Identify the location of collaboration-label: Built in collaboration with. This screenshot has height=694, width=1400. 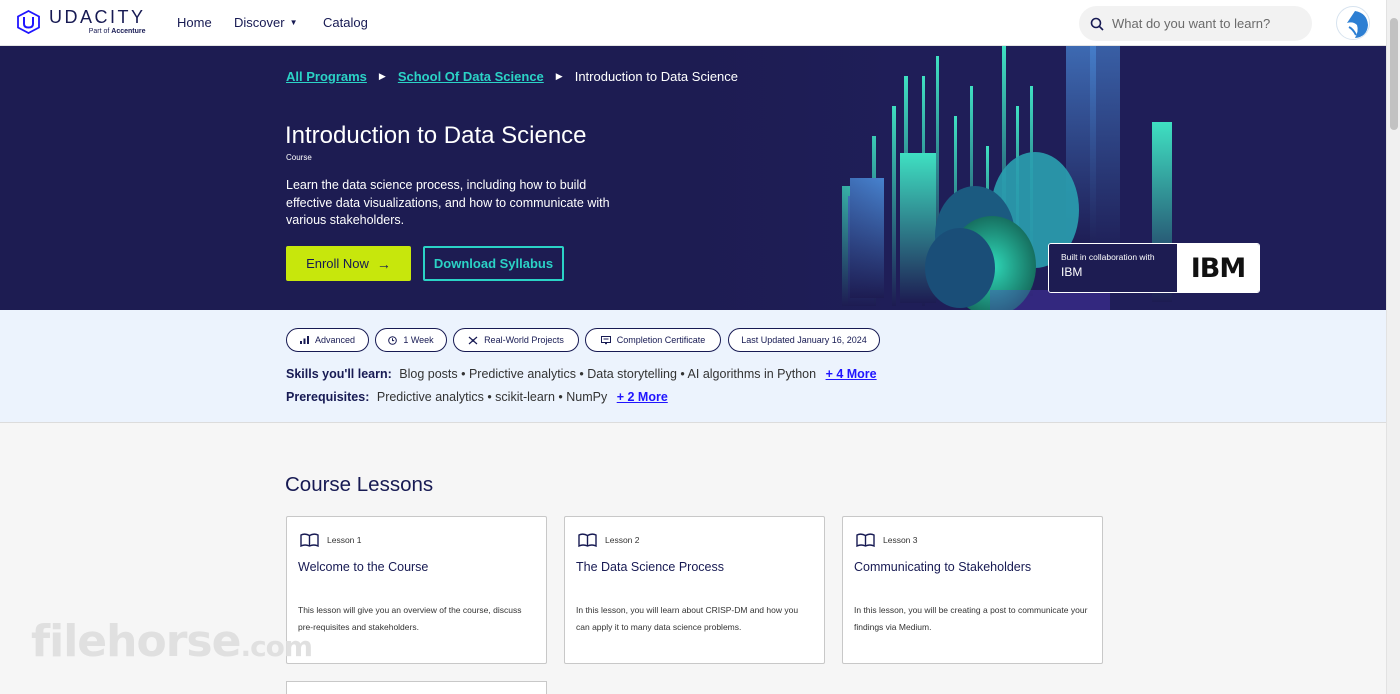
(1108, 257).